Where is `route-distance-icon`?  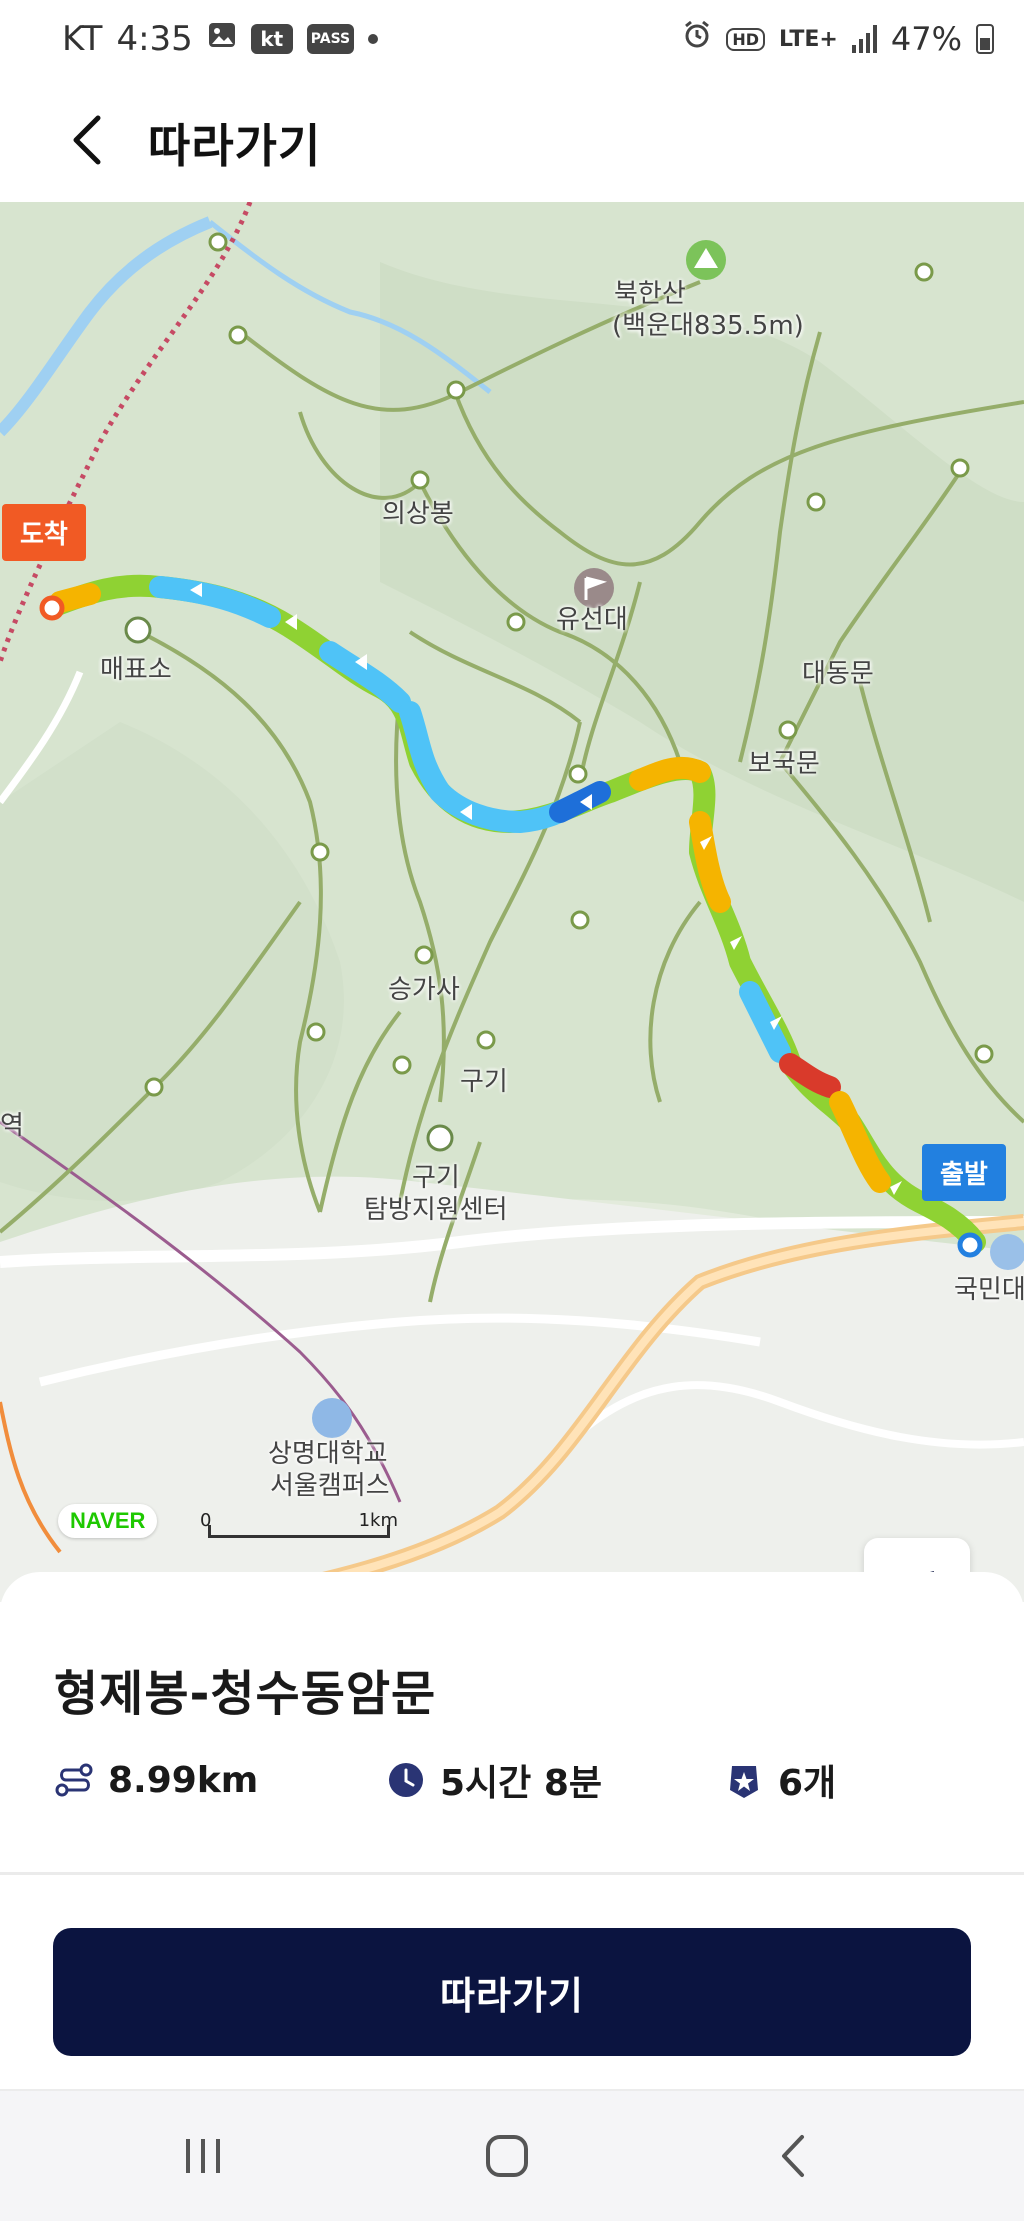
route-distance-icon is located at coordinates (74, 1780).